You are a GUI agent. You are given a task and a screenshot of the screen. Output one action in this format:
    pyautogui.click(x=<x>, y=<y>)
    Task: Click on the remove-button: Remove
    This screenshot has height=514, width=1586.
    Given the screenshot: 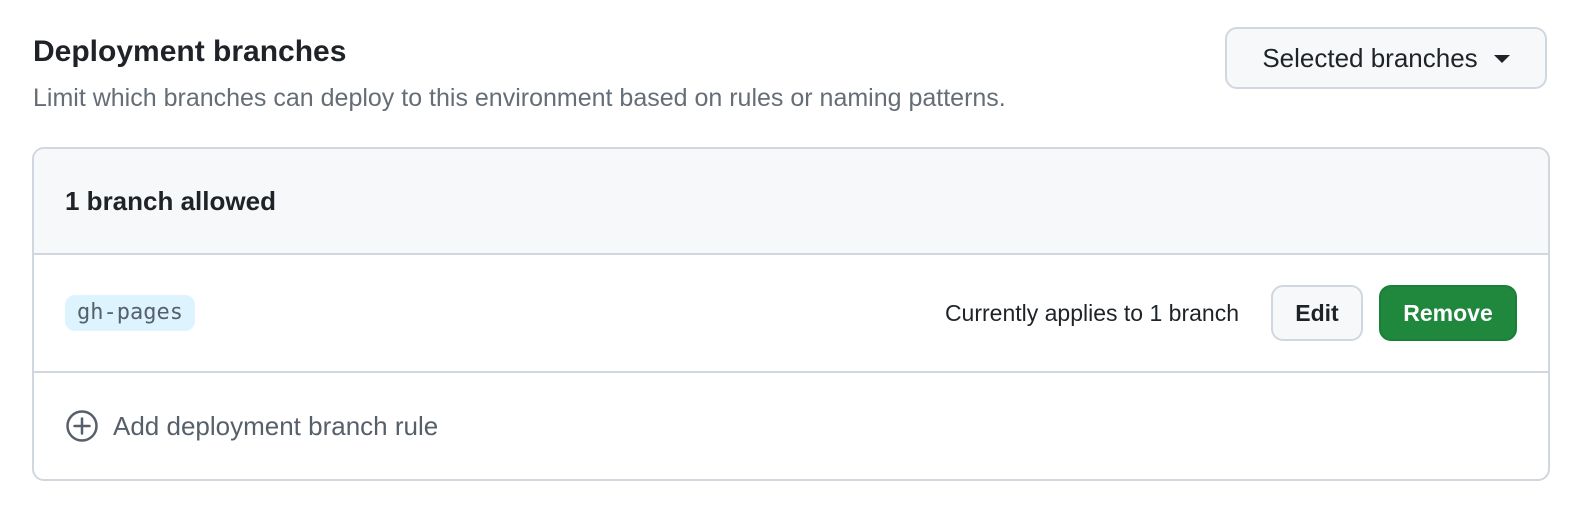 What is the action you would take?
    pyautogui.click(x=1448, y=313)
    